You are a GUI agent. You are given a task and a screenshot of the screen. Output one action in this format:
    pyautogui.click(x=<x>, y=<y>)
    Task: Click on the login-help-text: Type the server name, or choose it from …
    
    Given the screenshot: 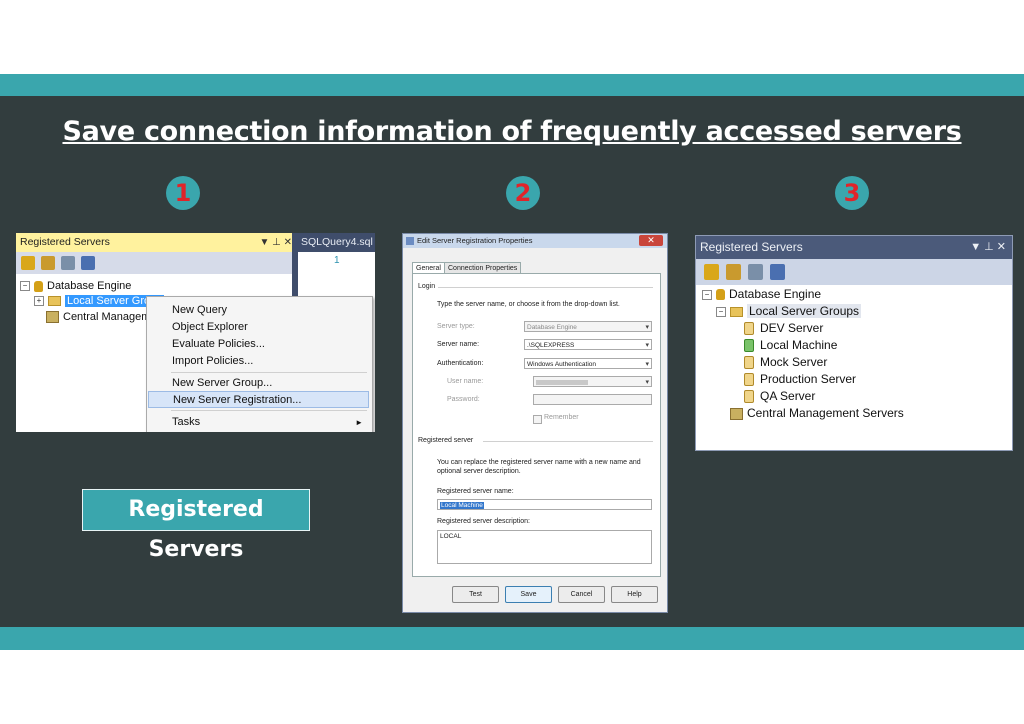 What is the action you would take?
    pyautogui.click(x=528, y=304)
    